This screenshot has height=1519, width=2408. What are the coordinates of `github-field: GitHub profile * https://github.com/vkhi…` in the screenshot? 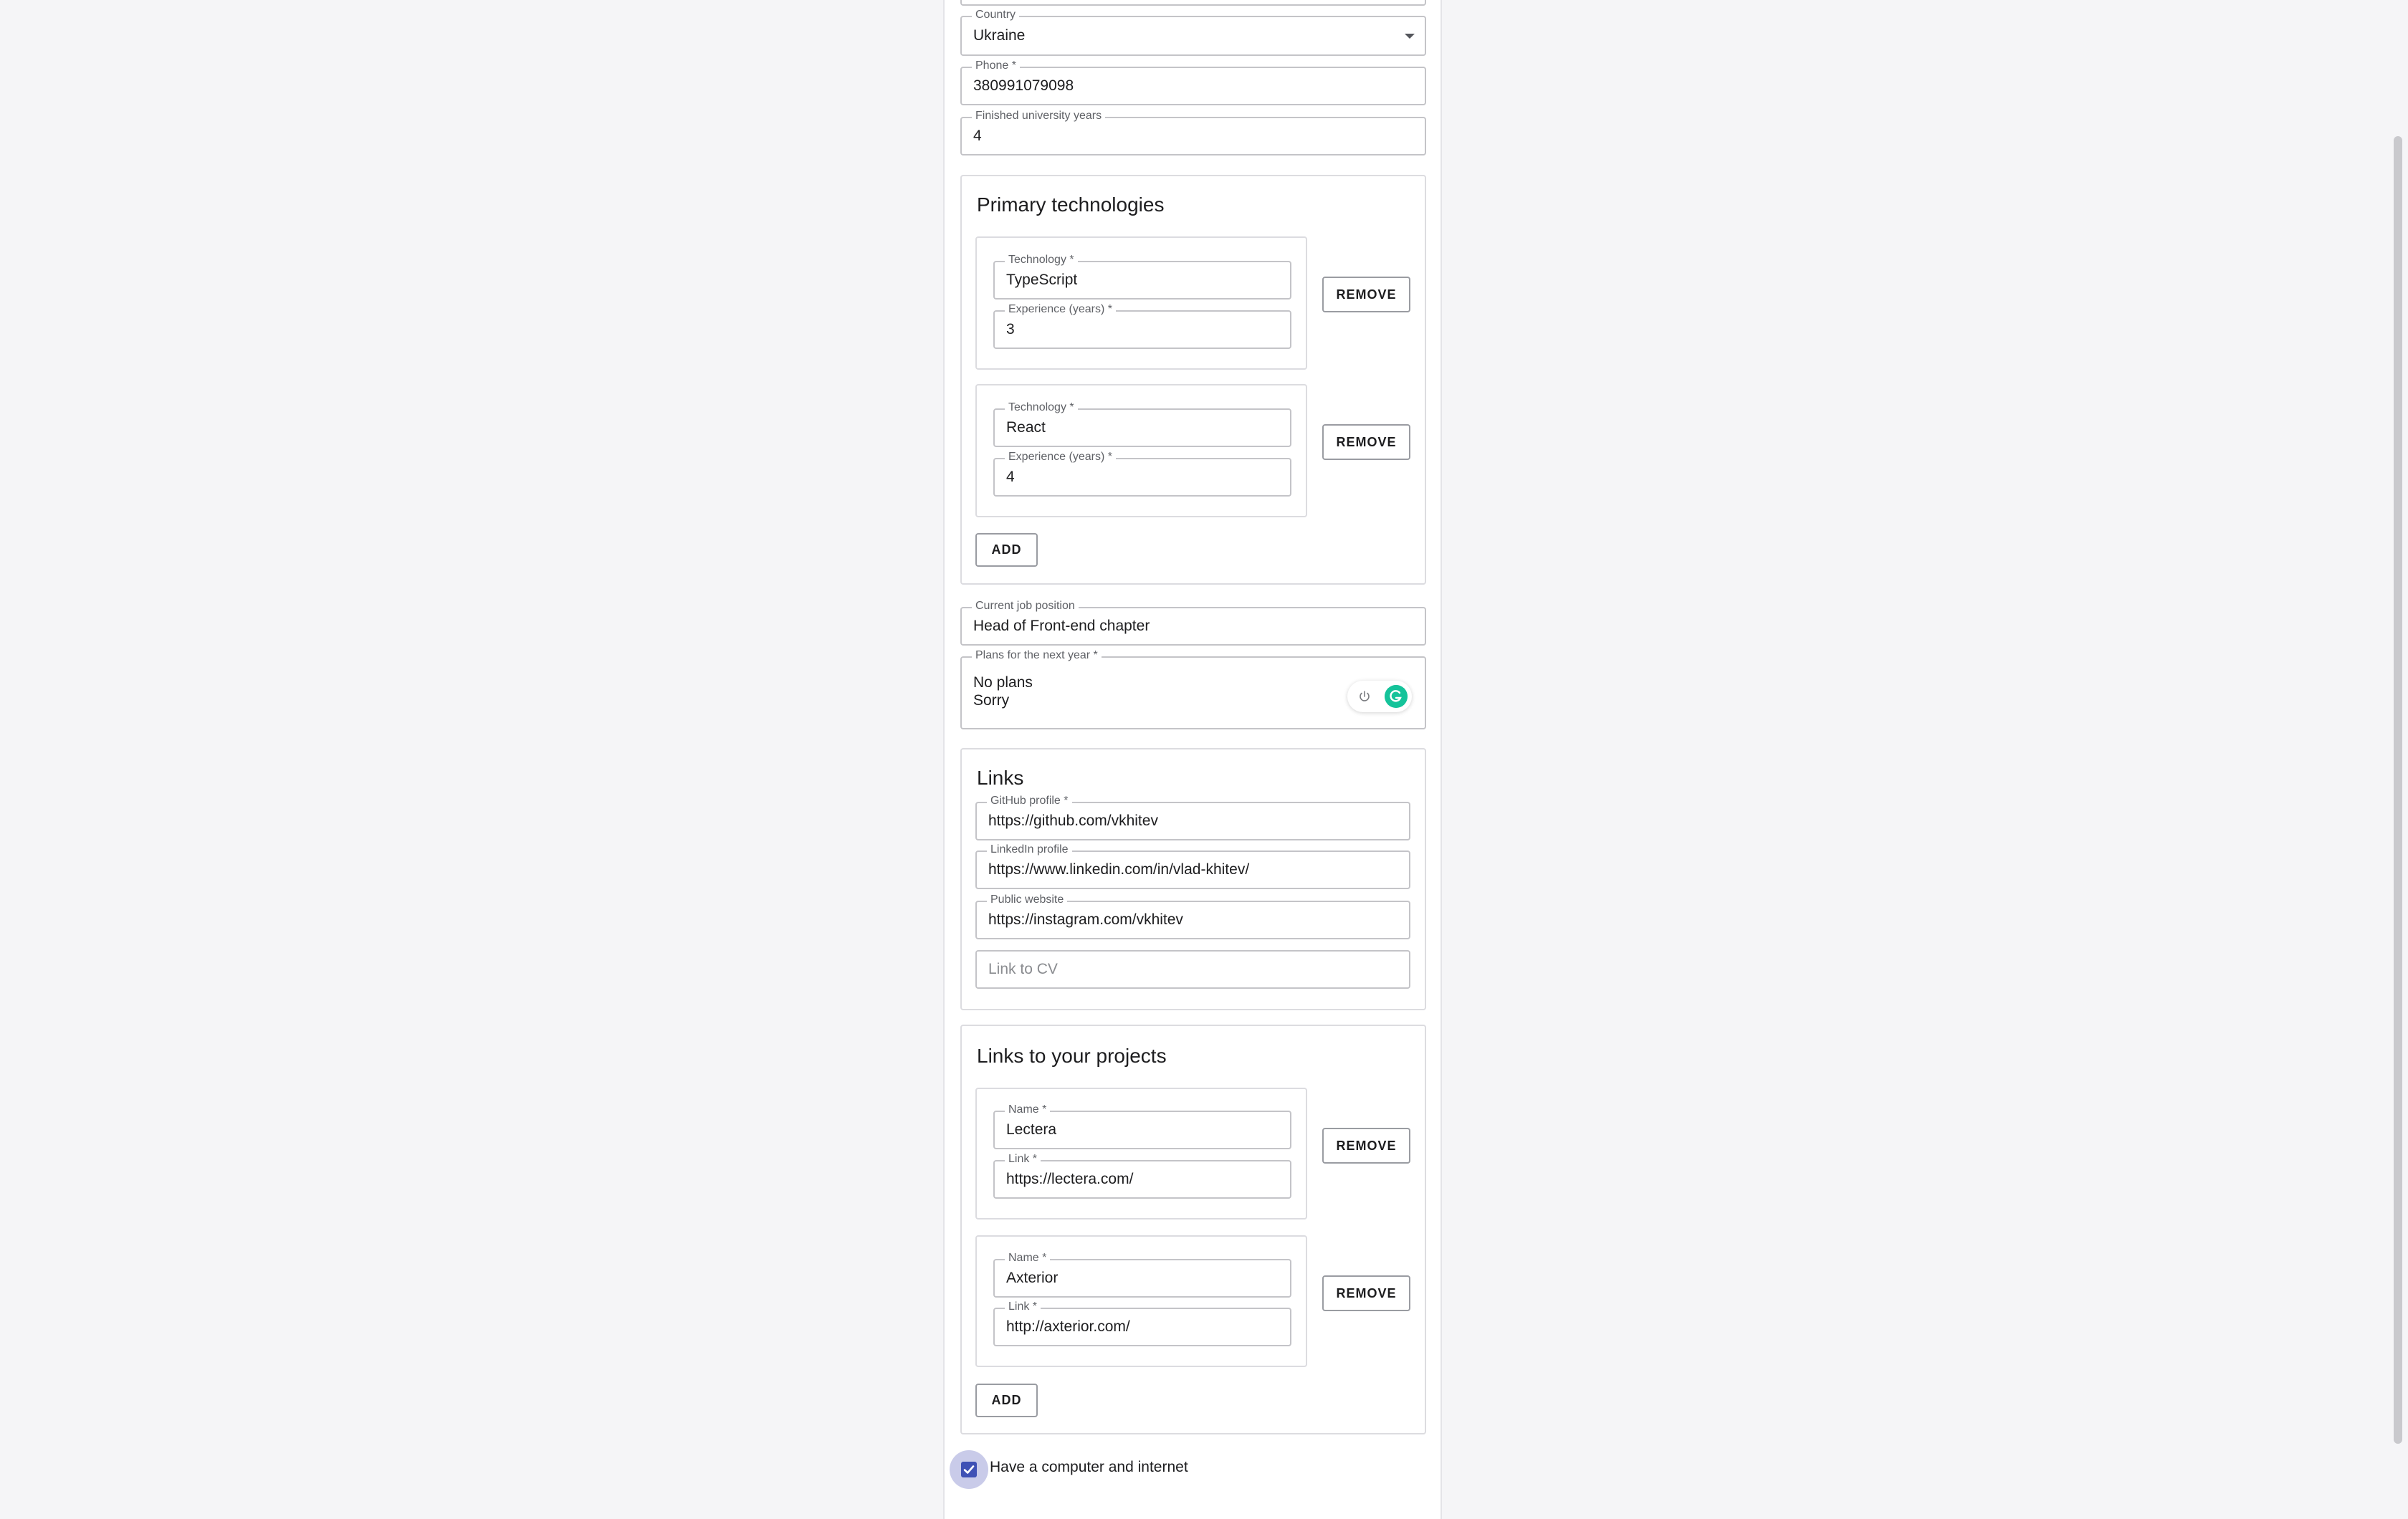 It's located at (1192, 818).